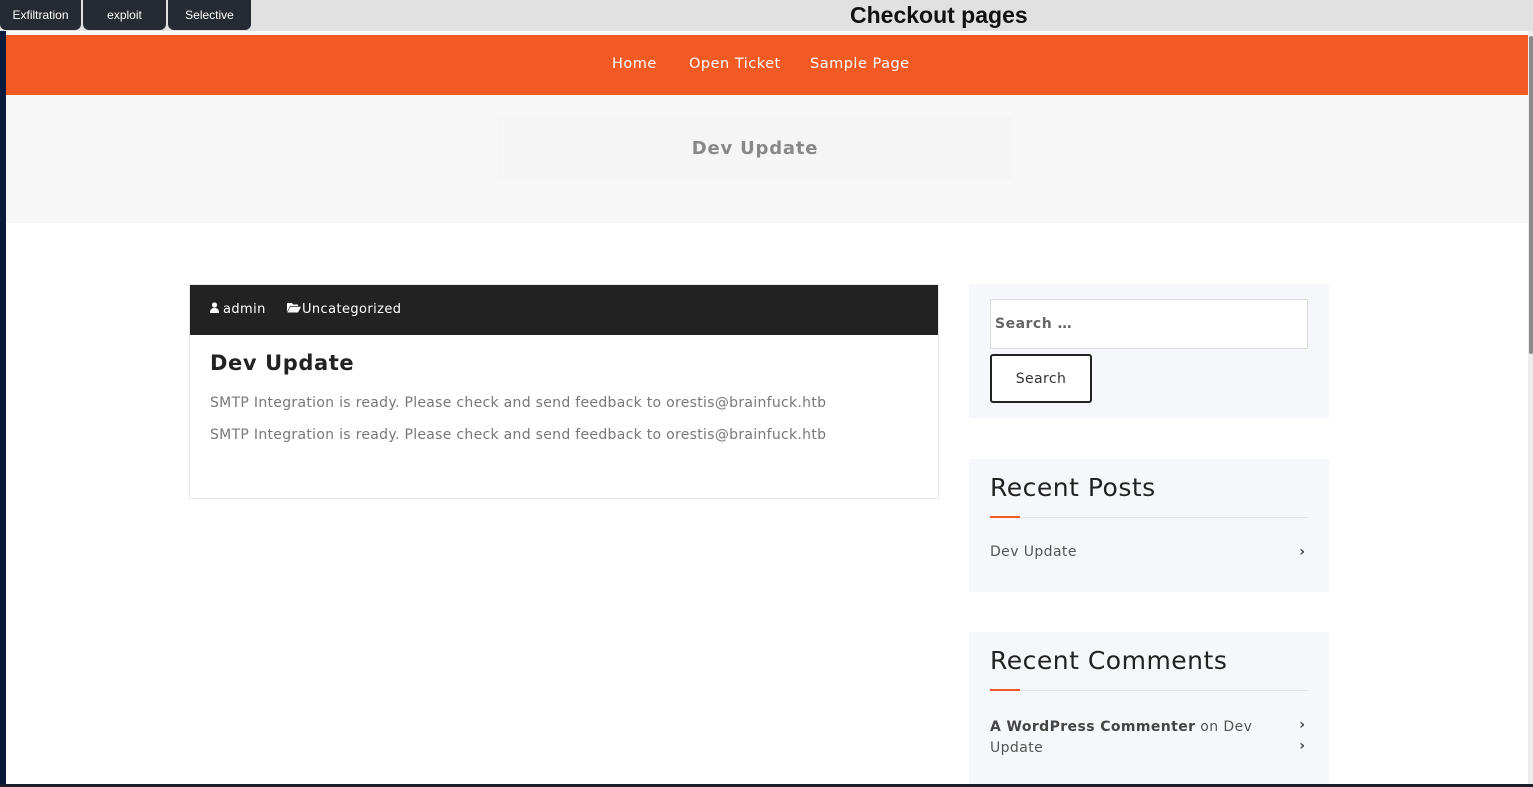 The width and height of the screenshot is (1533, 787). I want to click on page-title: Dev Update, so click(755, 148).